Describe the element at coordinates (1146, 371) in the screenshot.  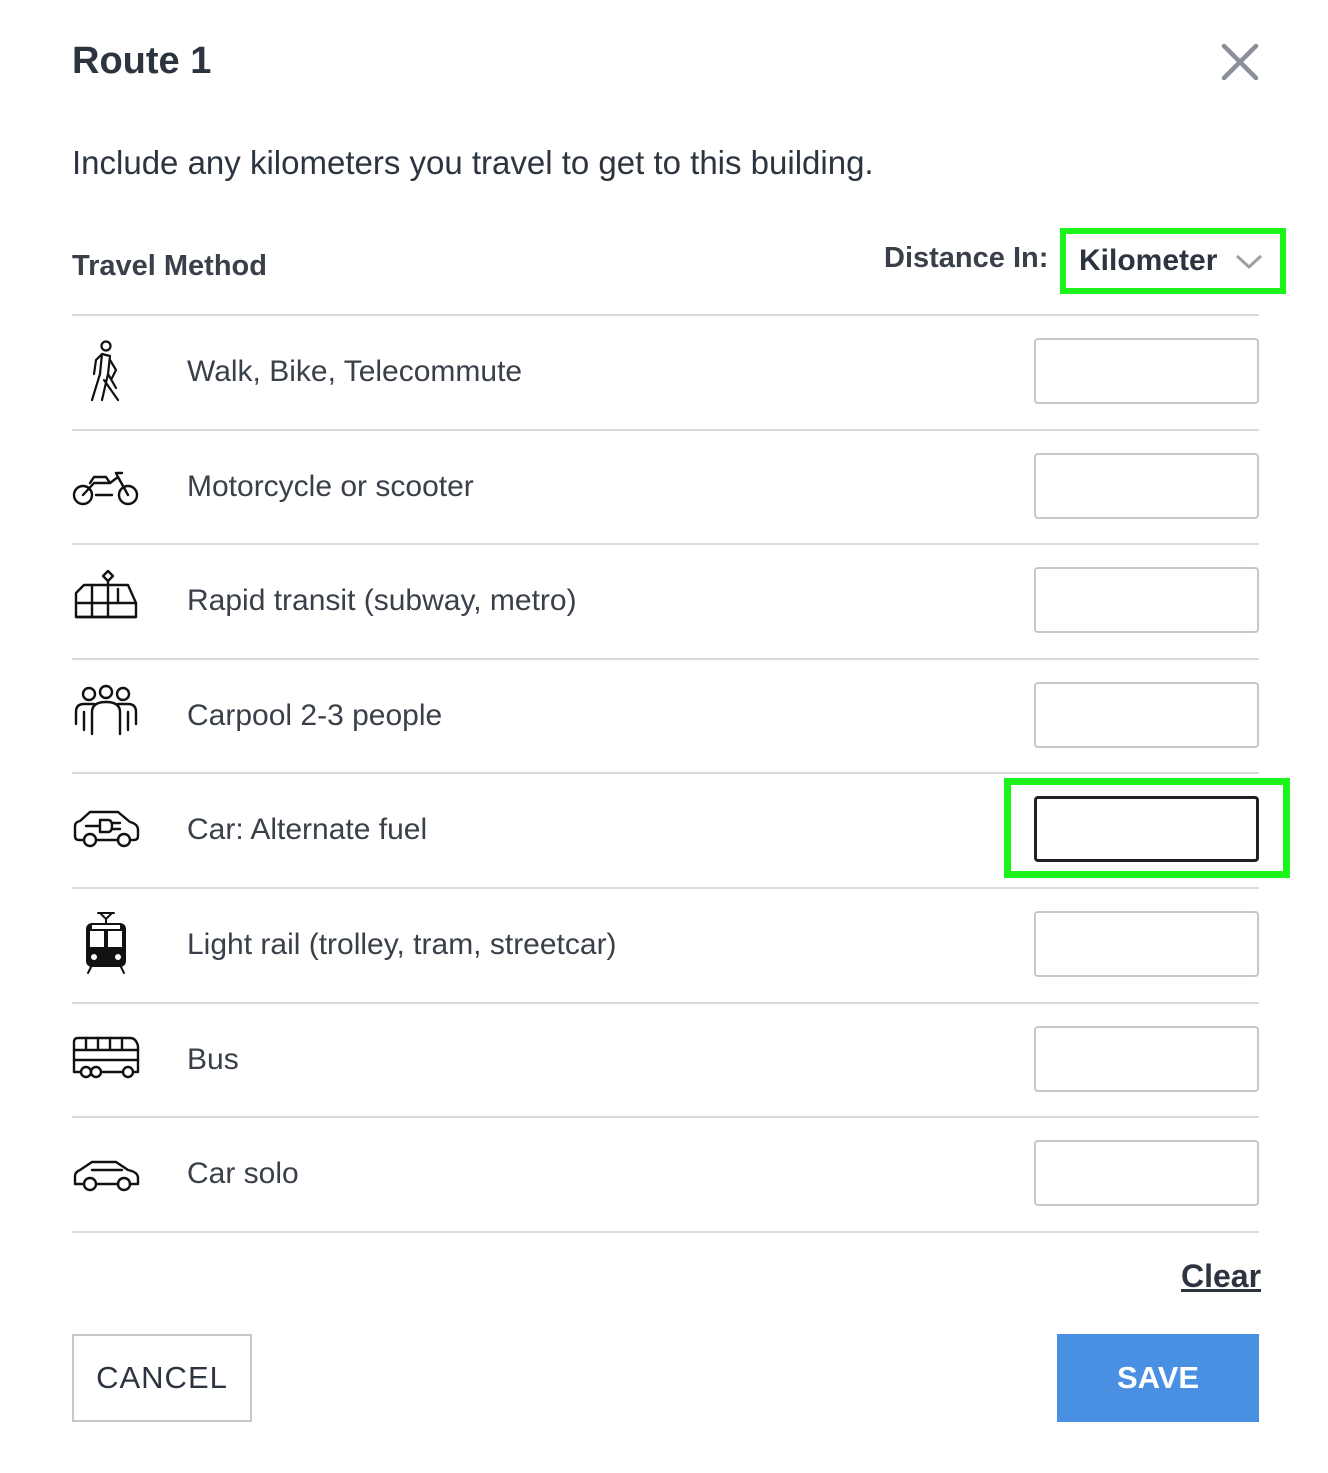
I see `distance-input-walk` at that location.